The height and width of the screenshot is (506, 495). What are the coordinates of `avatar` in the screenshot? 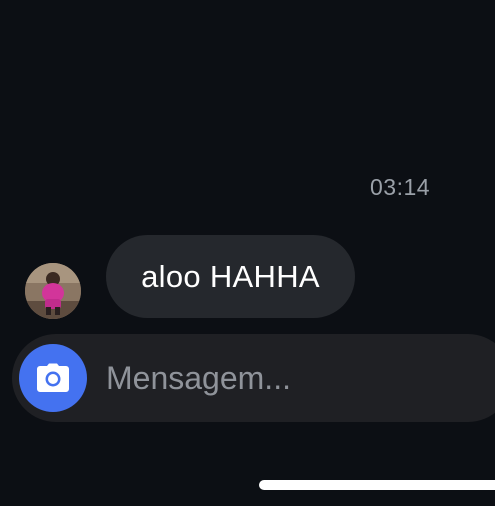 It's located at (53, 291).